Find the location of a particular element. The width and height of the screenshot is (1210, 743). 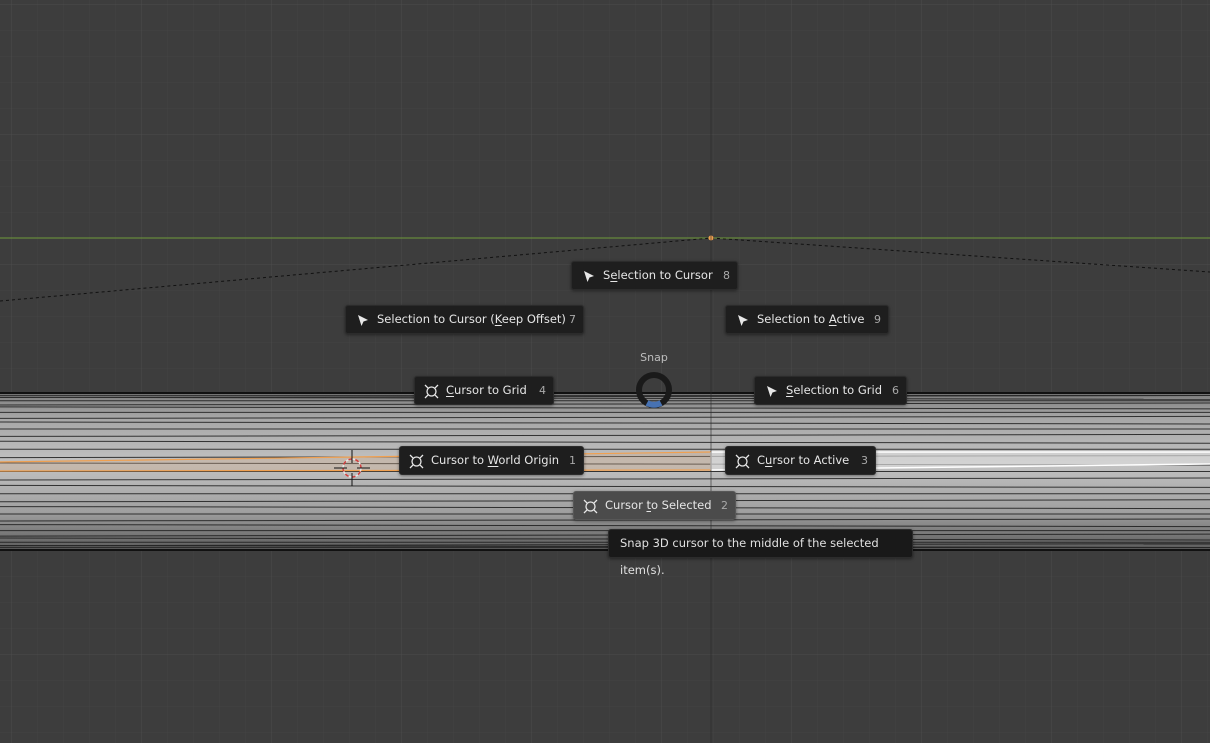

shortcut-key: 7 is located at coordinates (572, 319).